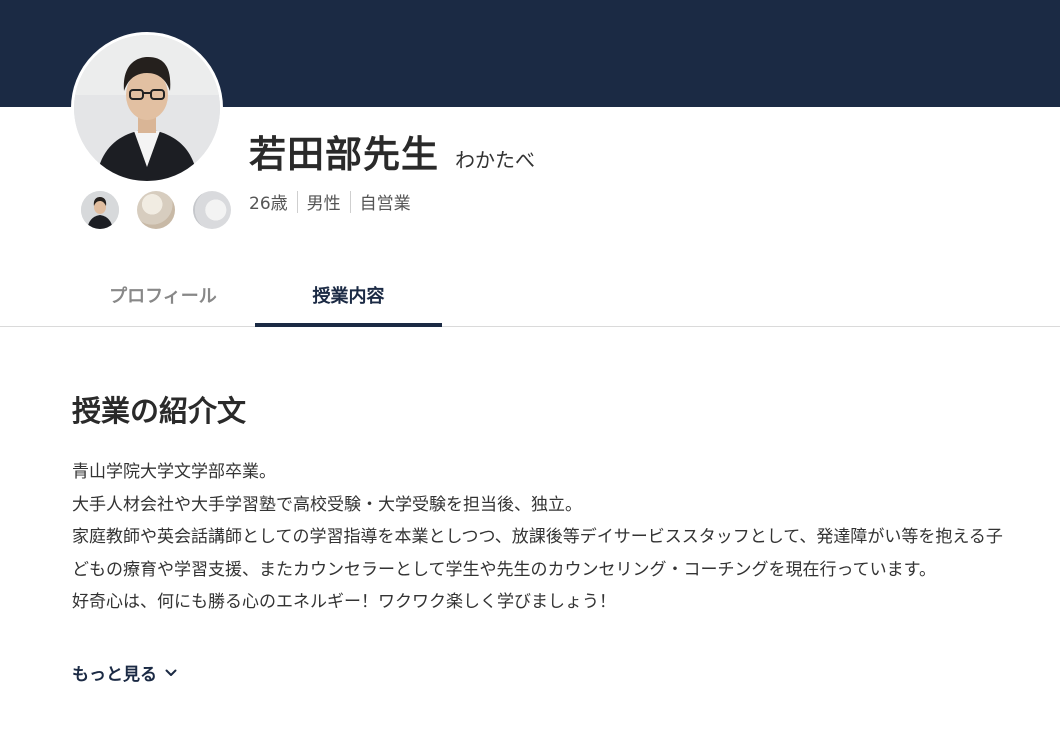 This screenshot has width=1060, height=729. I want to click on teacher-age: 26歳, so click(268, 204).